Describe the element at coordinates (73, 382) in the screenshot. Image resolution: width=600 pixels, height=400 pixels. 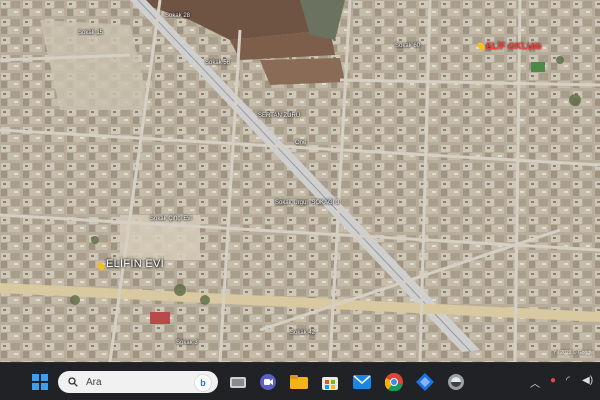
I see `search-icon` at that location.